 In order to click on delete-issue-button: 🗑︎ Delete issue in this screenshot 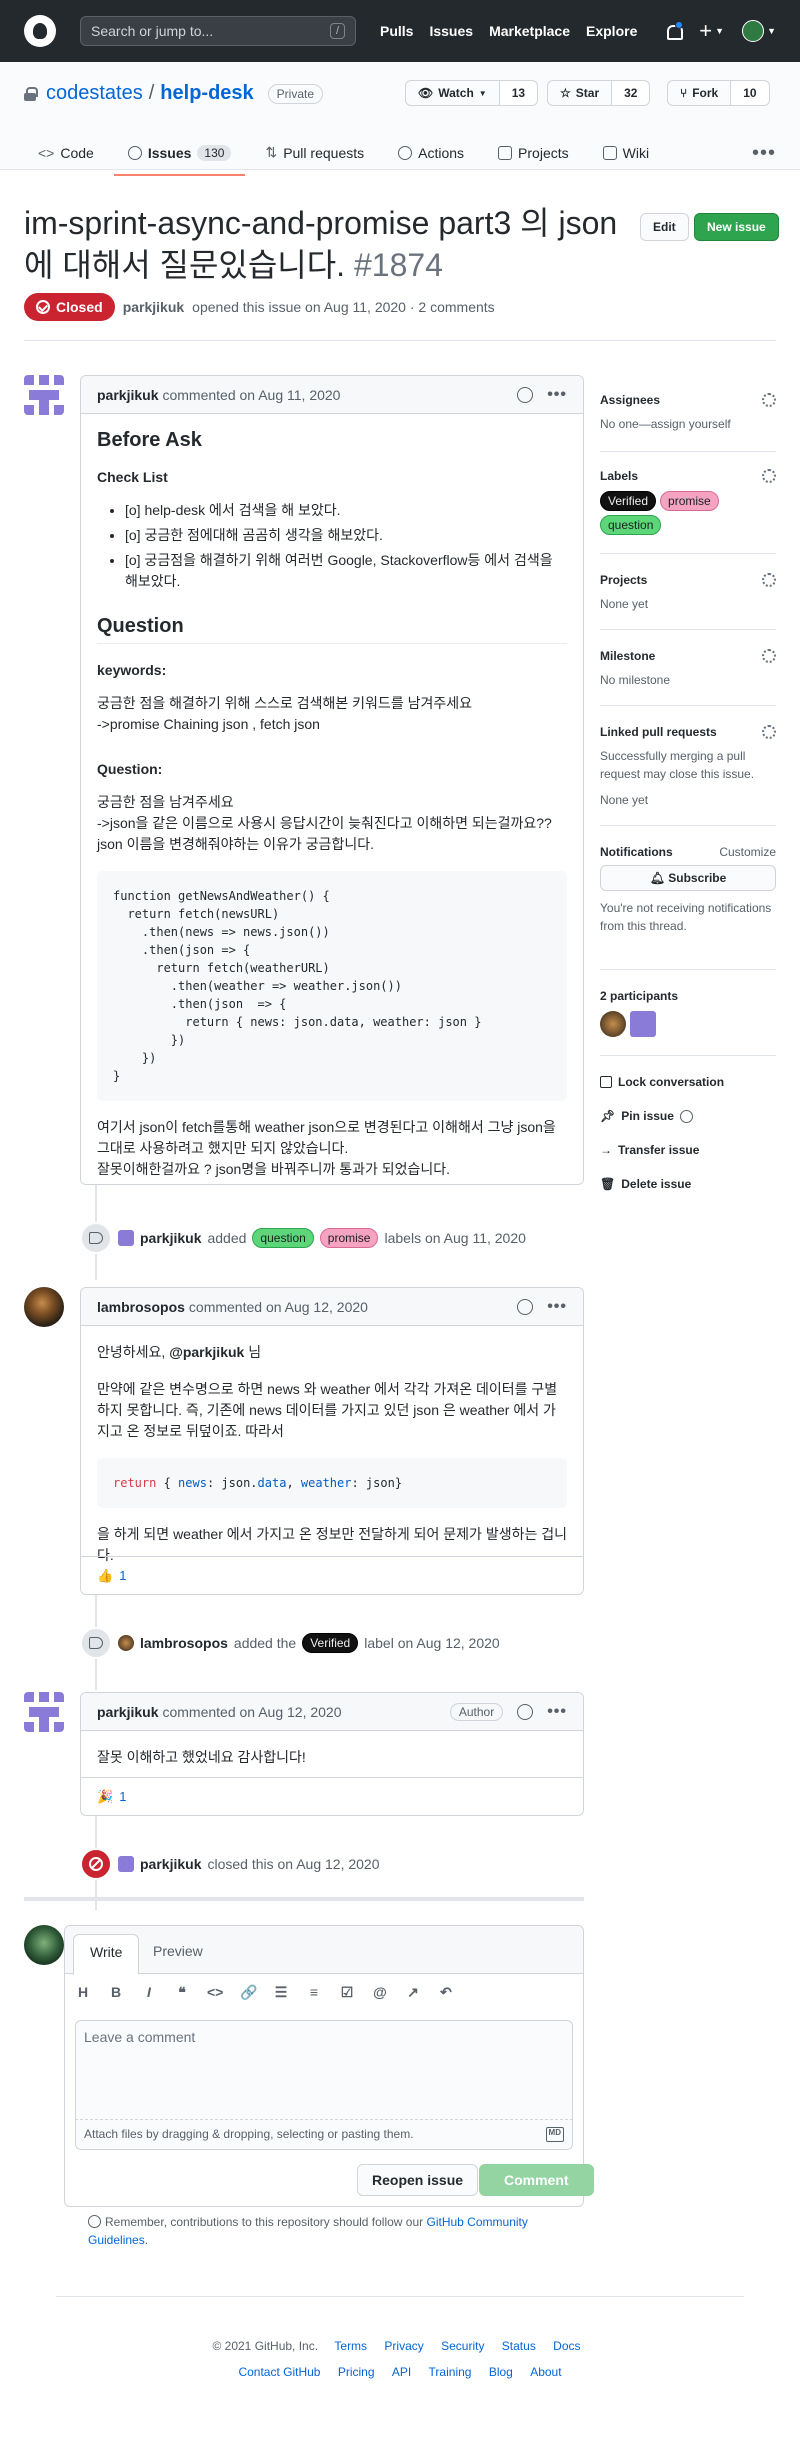, I will do `click(645, 1184)`.